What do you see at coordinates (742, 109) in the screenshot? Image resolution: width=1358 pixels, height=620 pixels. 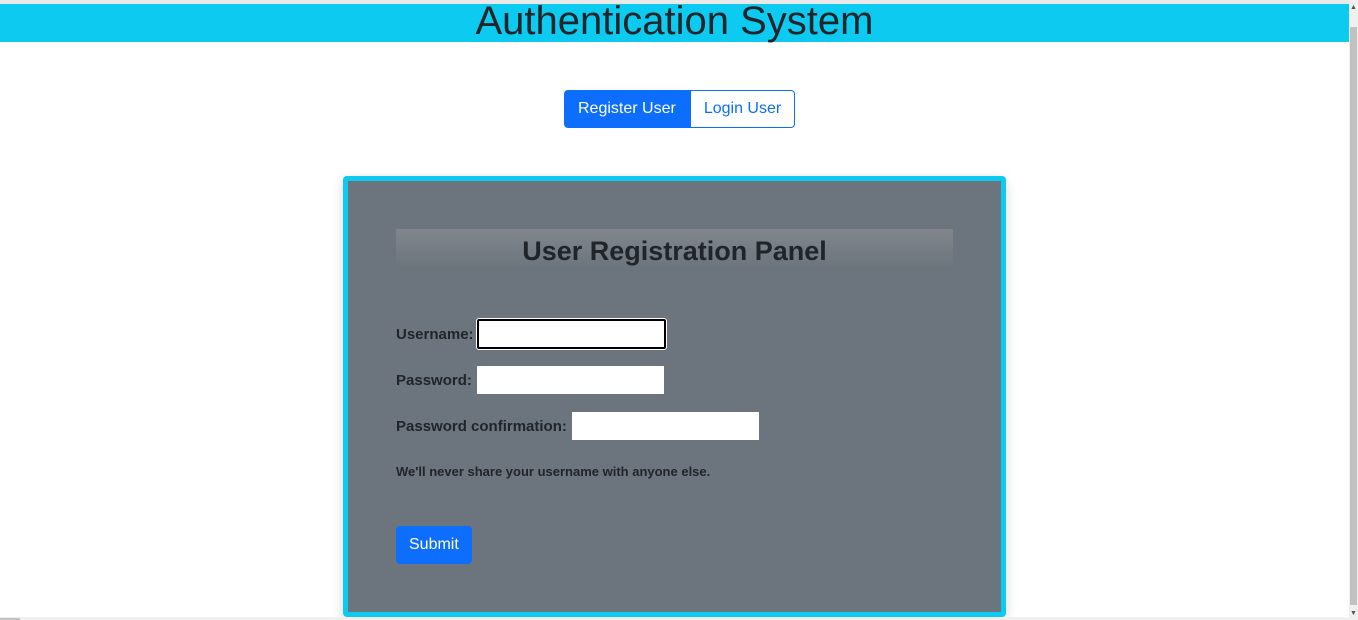 I see `login-user-button: Login User` at bounding box center [742, 109].